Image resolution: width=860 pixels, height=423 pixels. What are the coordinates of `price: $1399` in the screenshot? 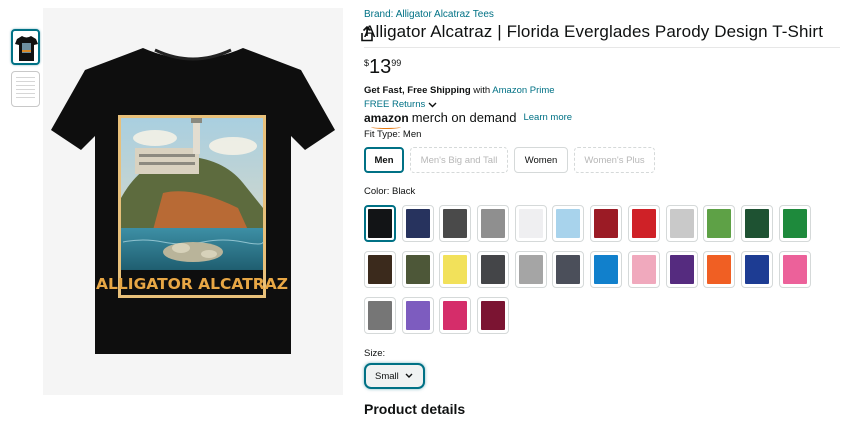 It's located at (382, 67).